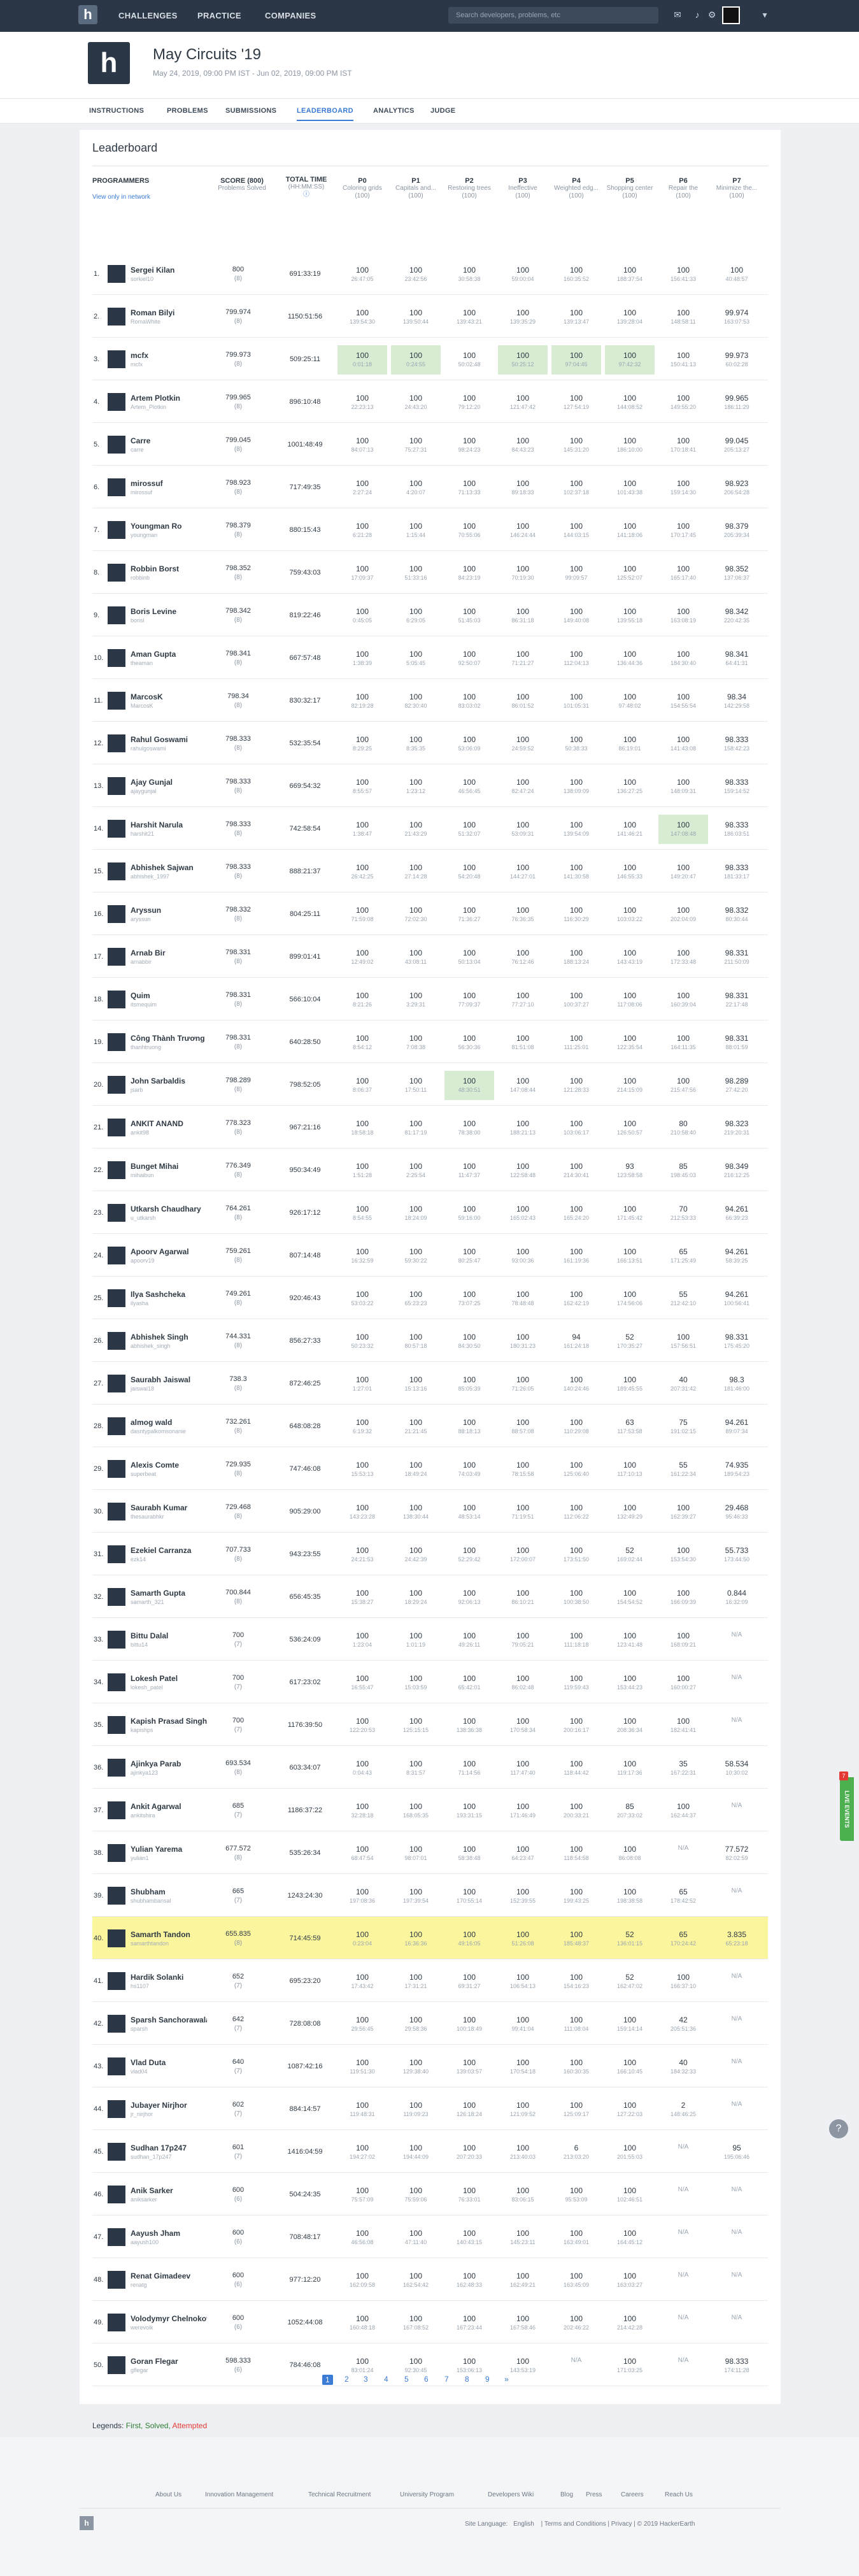 This screenshot has width=859, height=2576. What do you see at coordinates (362, 1128) in the screenshot?
I see `problem-cell: 100 18:58:18` at bounding box center [362, 1128].